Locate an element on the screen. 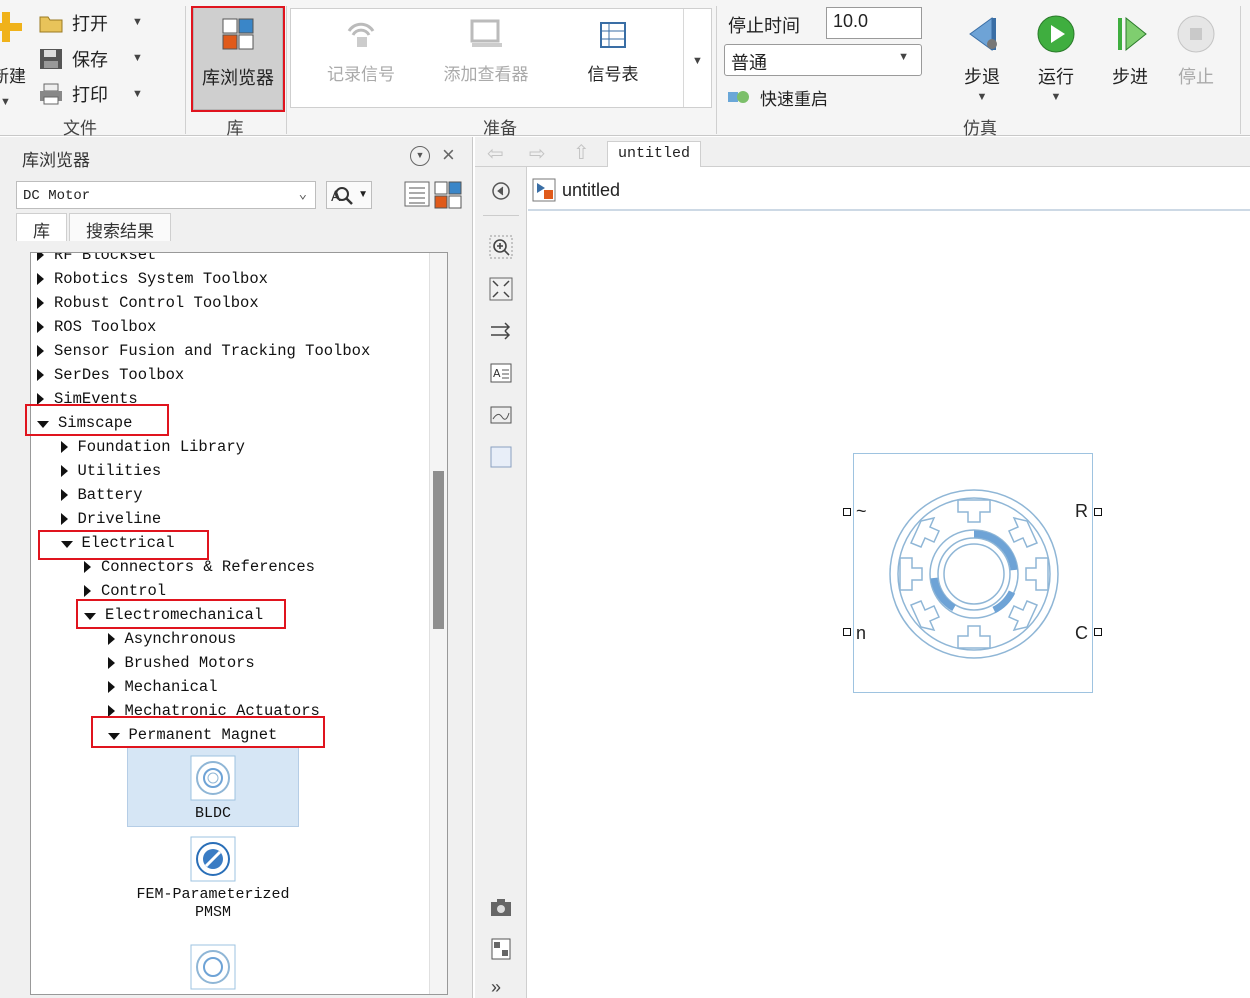 Image resolution: width=1250 pixels, height=998 pixels. log-signal-icon is located at coordinates (361, 34).